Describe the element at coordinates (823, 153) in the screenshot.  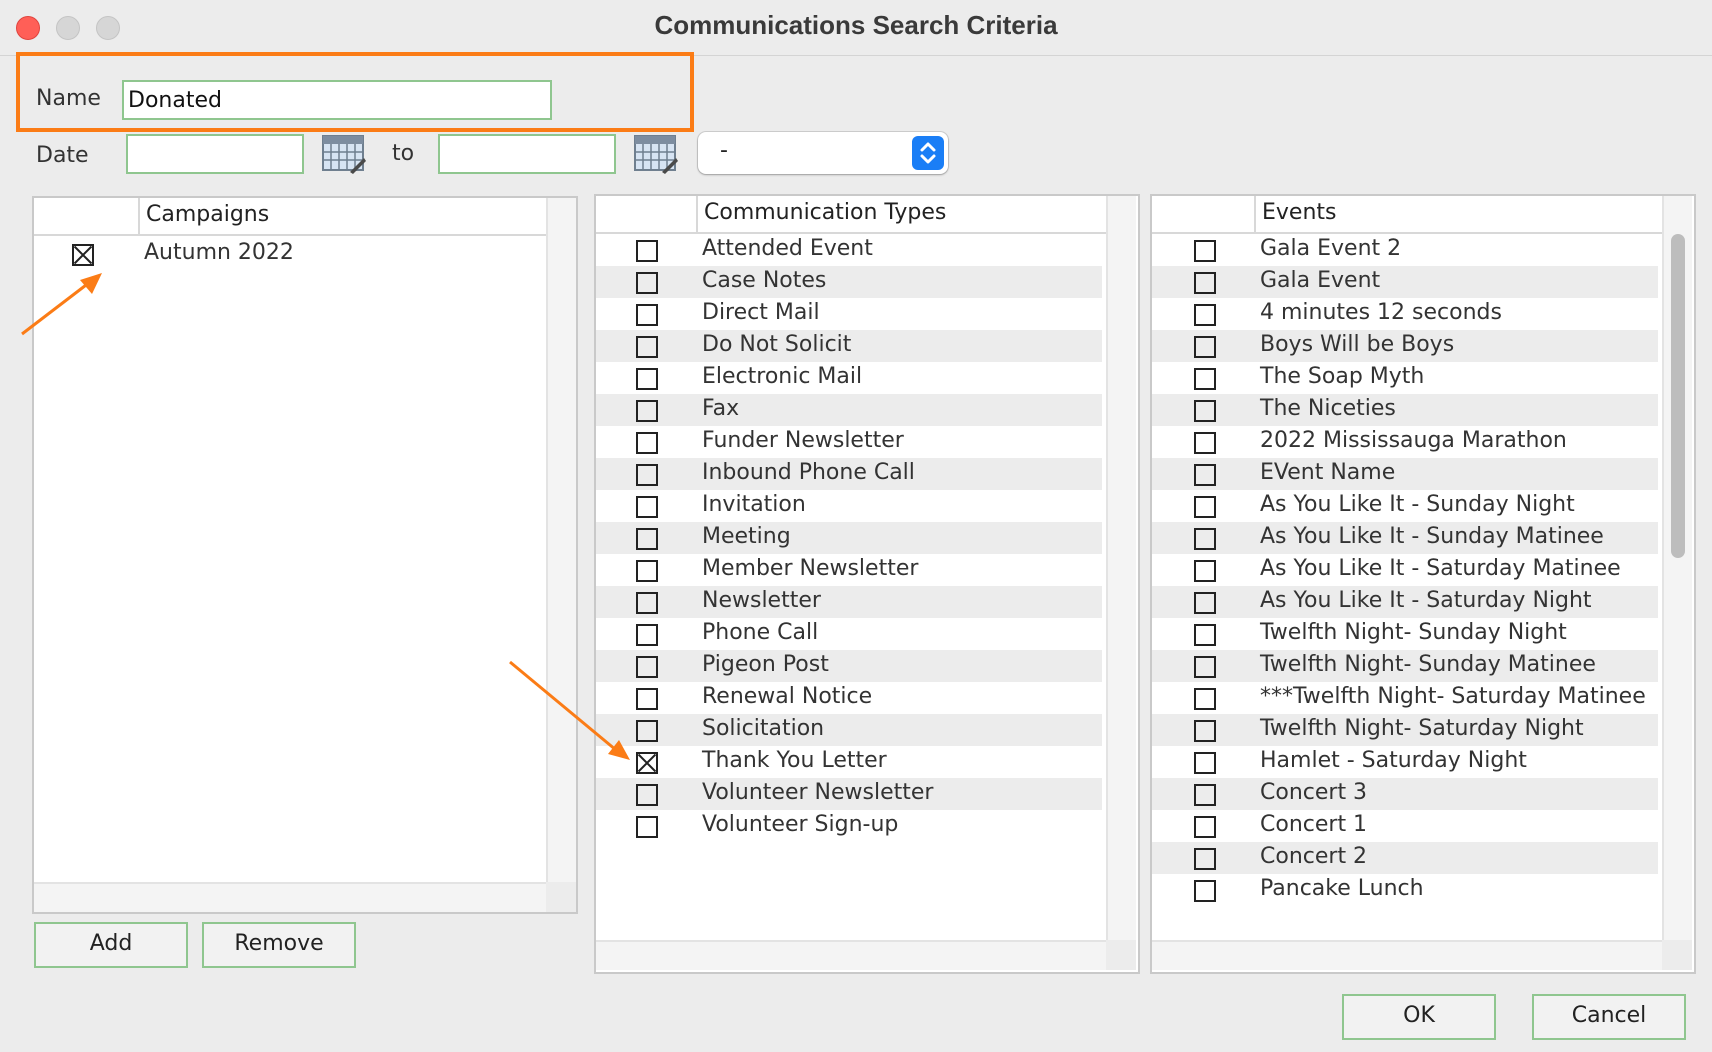
I see `date-range-select: -` at that location.